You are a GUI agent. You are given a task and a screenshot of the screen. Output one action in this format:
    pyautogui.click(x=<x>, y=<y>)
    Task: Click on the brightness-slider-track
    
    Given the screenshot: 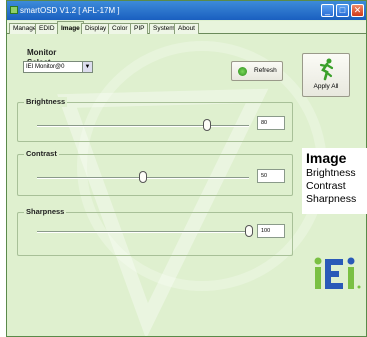 What is the action you would take?
    pyautogui.click(x=143, y=126)
    